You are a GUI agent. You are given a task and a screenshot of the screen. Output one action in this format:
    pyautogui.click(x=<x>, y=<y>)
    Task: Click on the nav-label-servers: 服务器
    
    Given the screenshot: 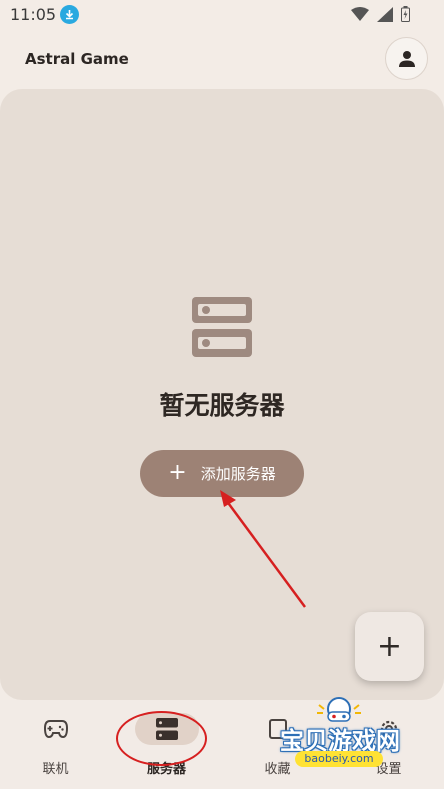 What is the action you would take?
    pyautogui.click(x=166, y=769)
    